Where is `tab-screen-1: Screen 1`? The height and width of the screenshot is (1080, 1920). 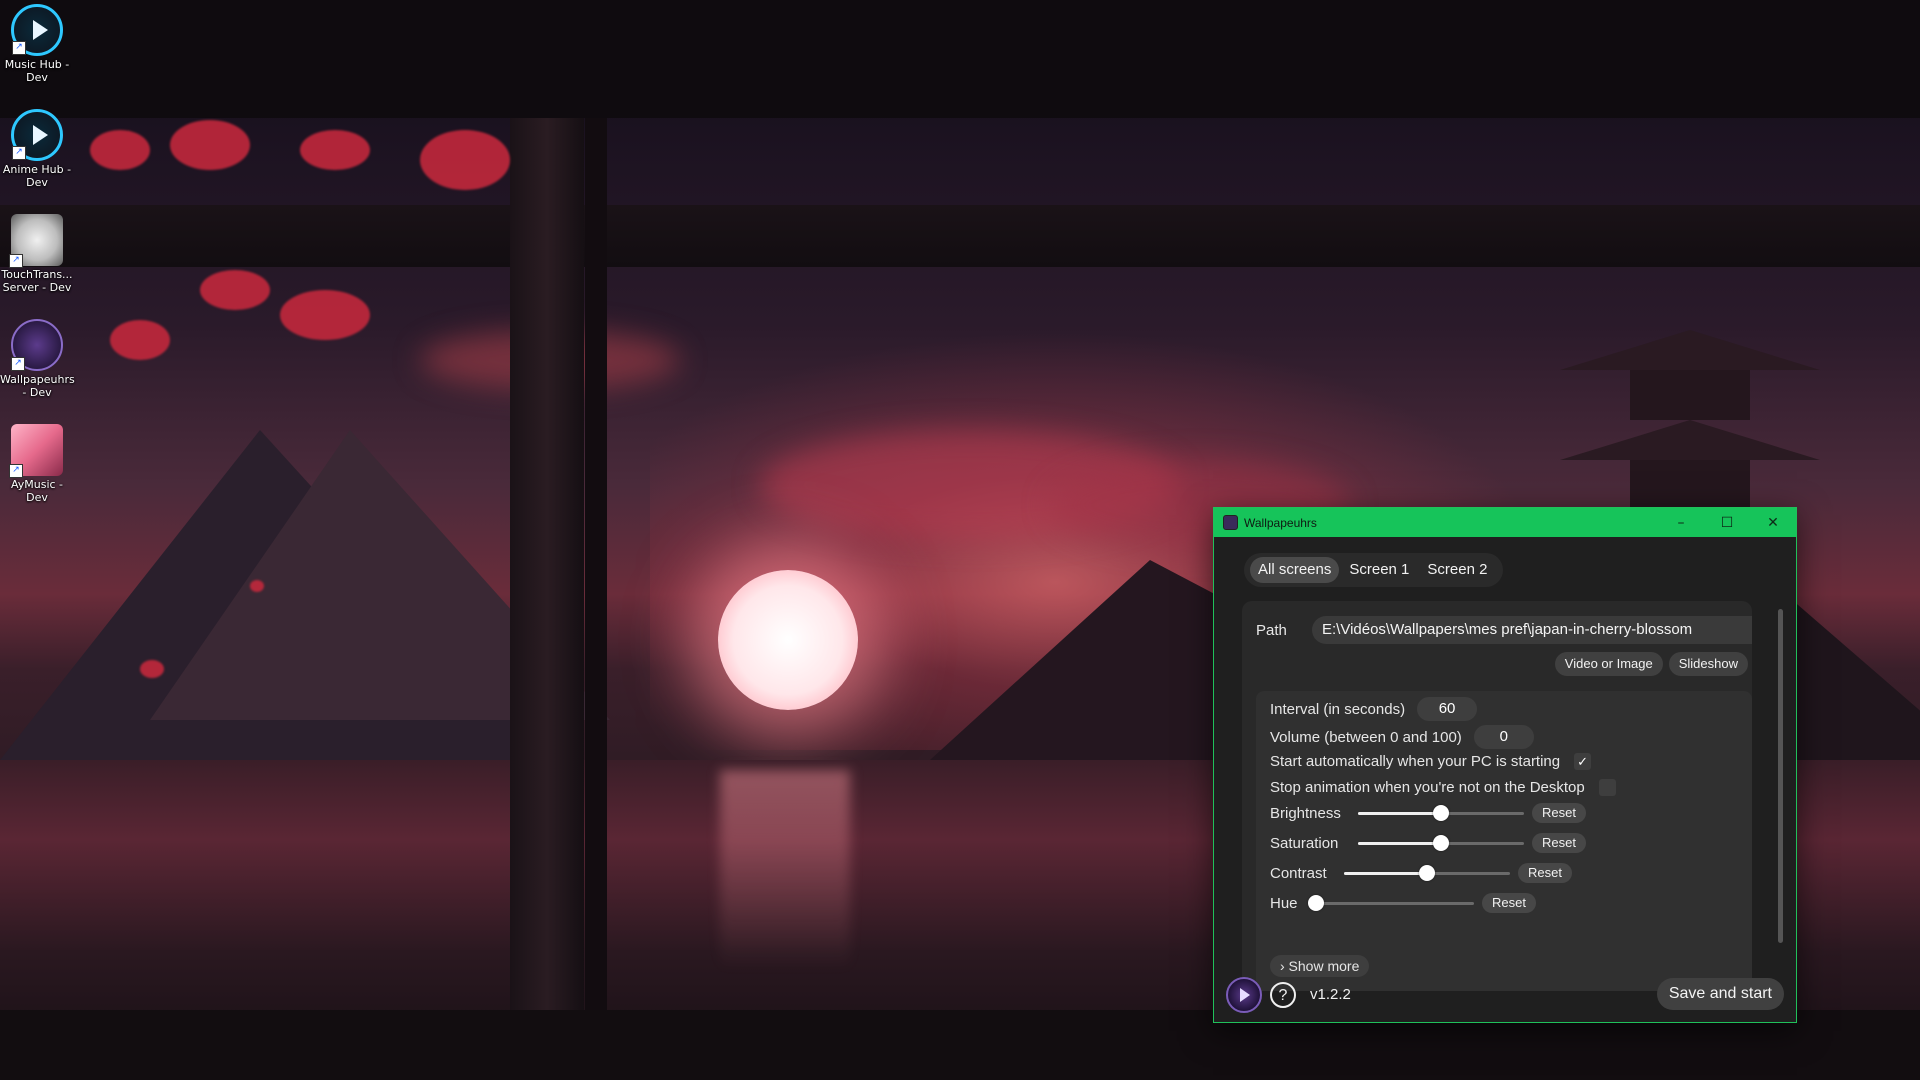 tab-screen-1: Screen 1 is located at coordinates (1379, 570).